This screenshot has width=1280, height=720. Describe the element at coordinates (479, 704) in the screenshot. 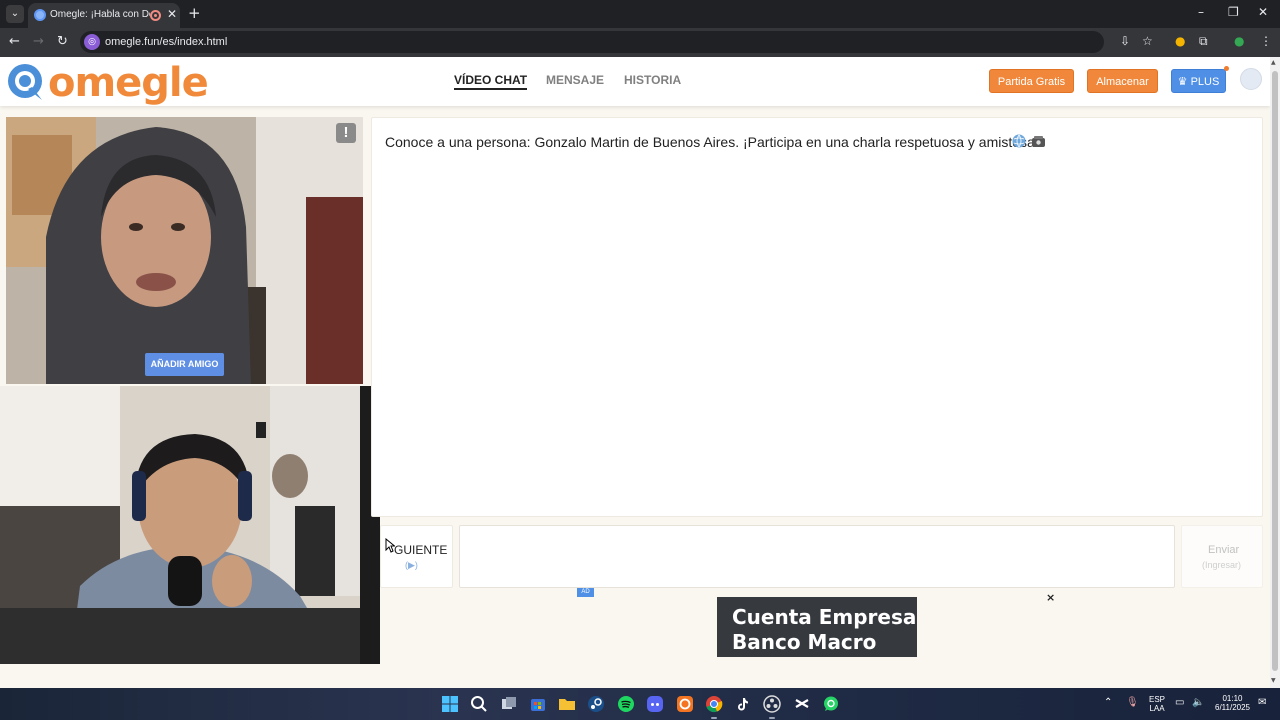

I see `search-icon` at that location.